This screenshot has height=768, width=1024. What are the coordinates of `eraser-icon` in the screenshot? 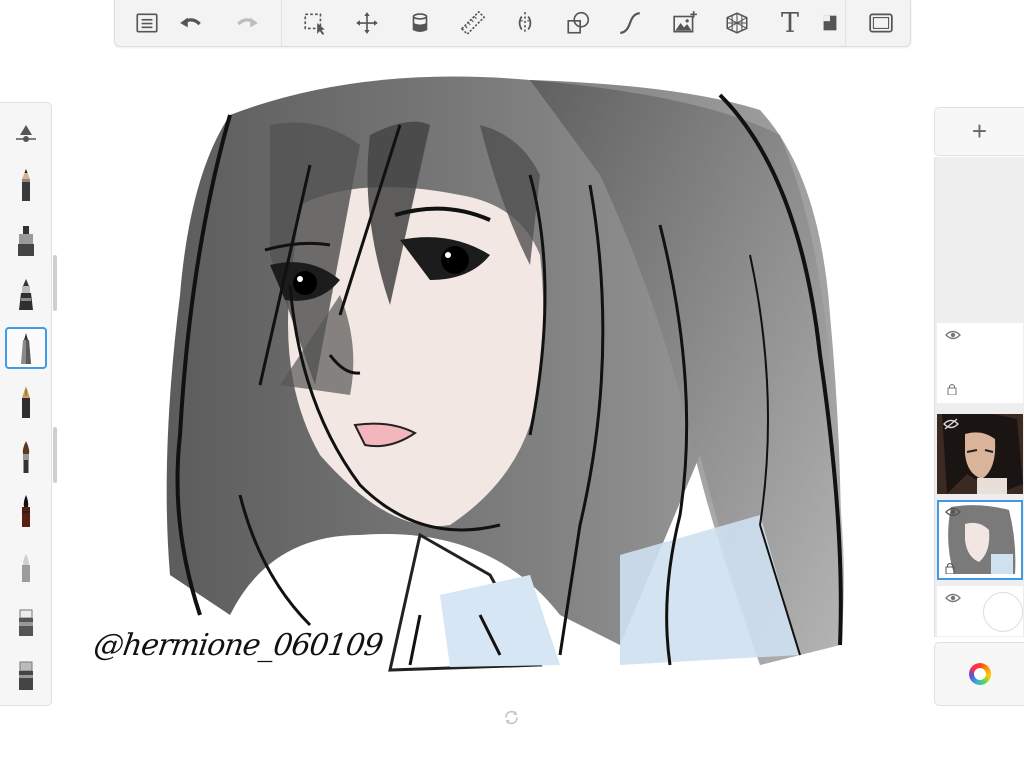 It's located at (26, 620).